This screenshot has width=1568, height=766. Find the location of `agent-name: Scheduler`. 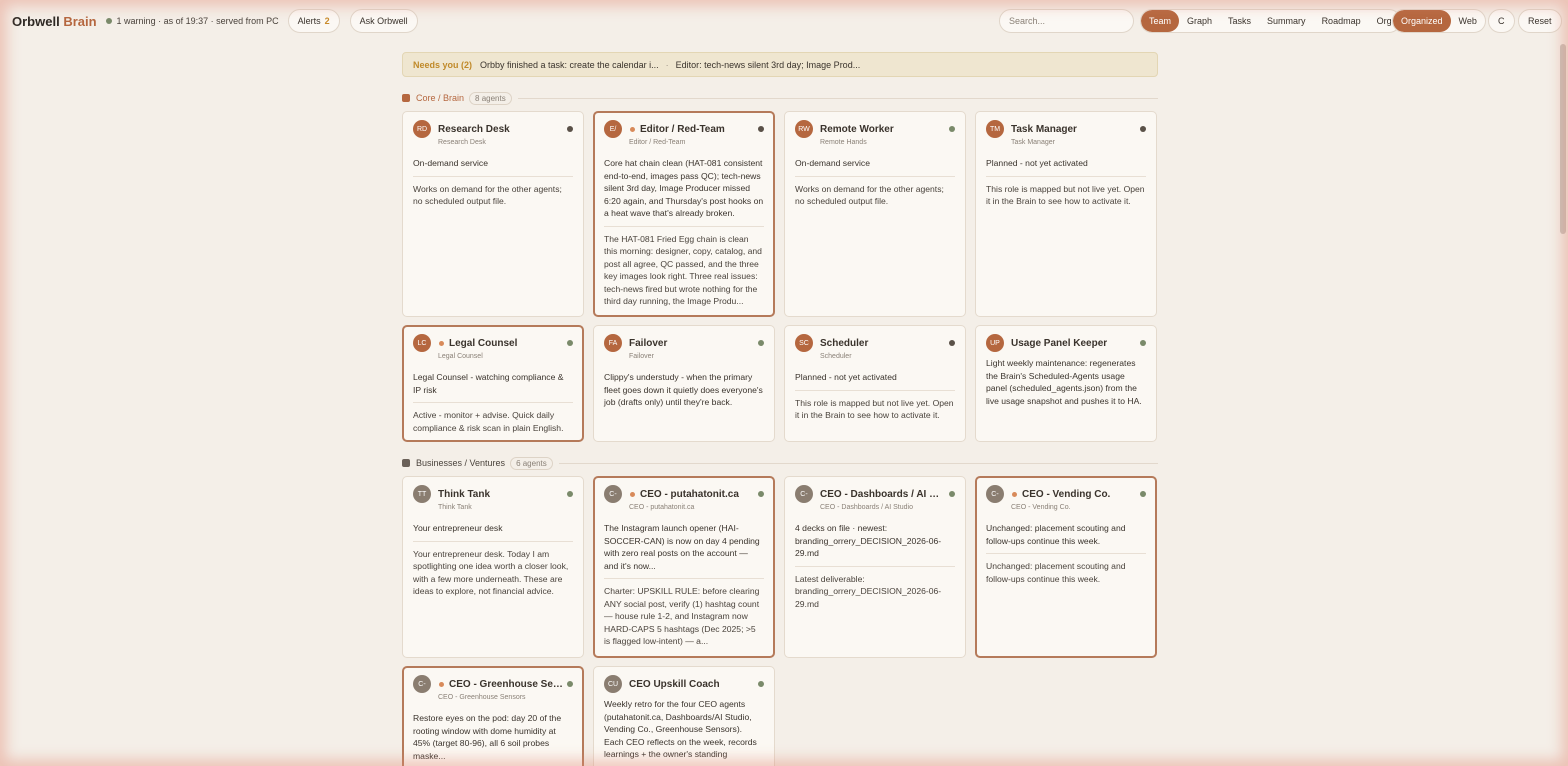

agent-name: Scheduler is located at coordinates (844, 343).